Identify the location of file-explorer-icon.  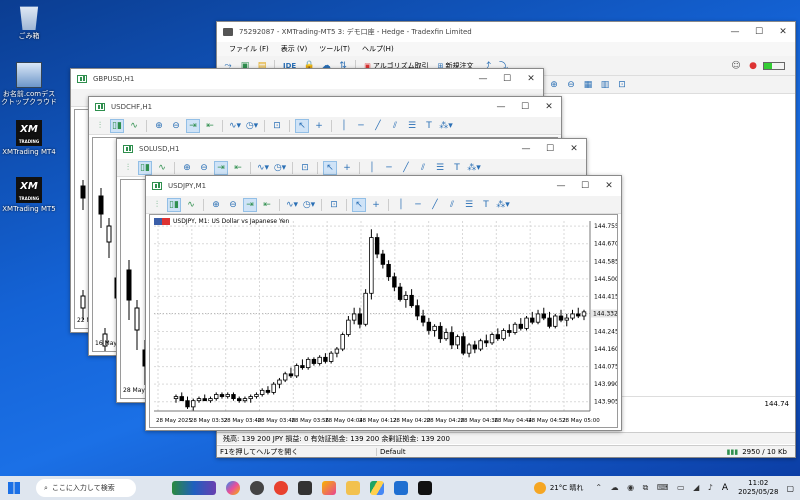
(353, 488).